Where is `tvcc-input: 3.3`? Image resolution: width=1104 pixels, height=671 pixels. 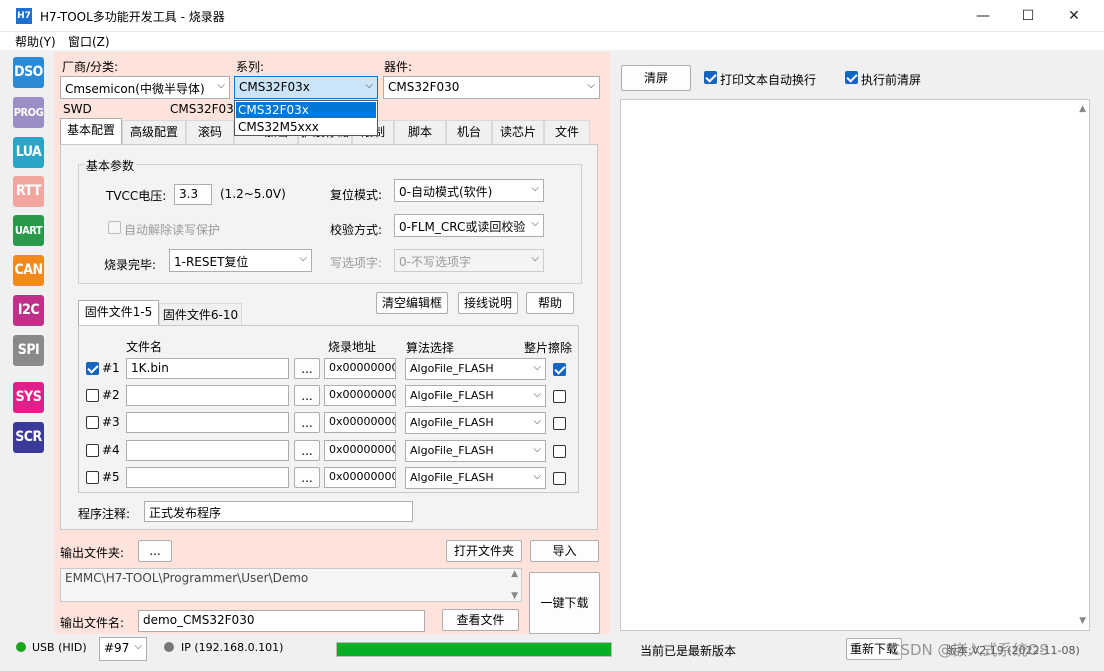
tvcc-input: 3.3 is located at coordinates (193, 194).